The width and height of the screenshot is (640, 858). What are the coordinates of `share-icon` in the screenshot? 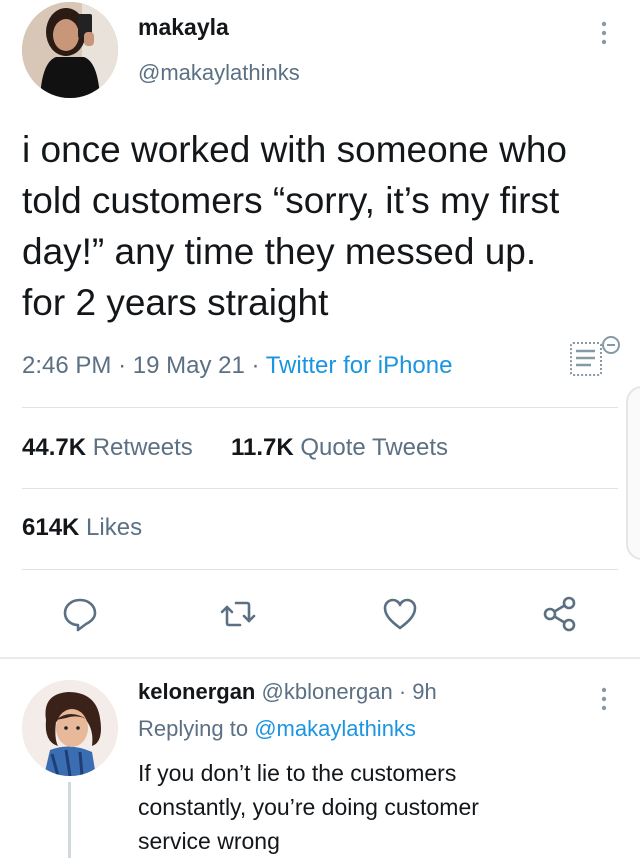 It's located at (559, 614).